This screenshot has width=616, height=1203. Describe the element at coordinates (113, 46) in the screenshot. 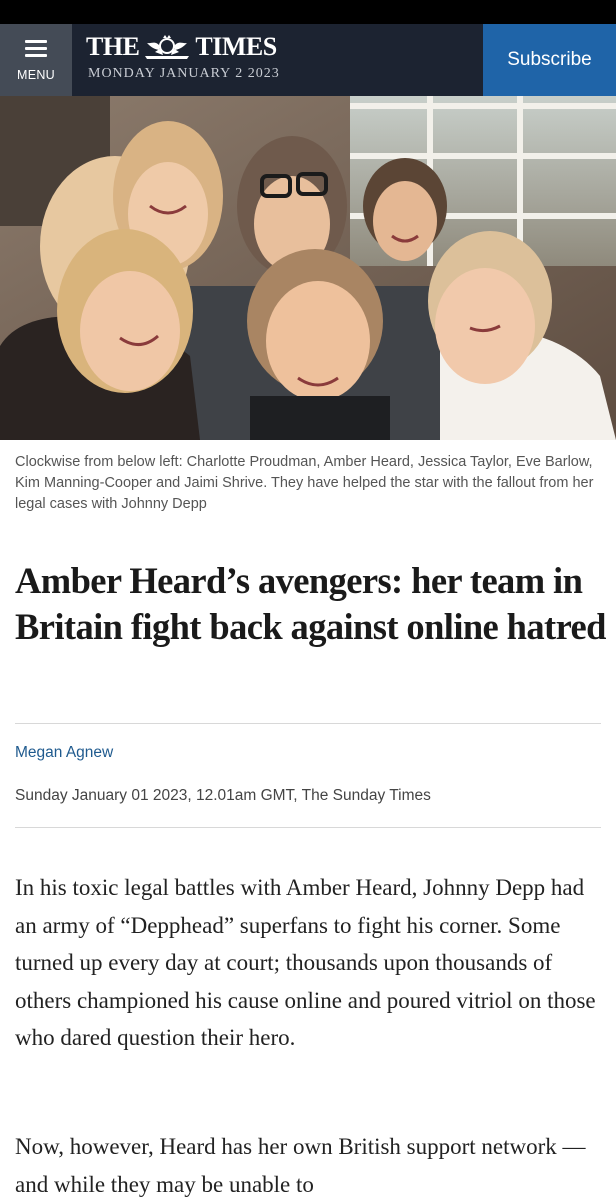

I see `logo-text-the: THE` at that location.